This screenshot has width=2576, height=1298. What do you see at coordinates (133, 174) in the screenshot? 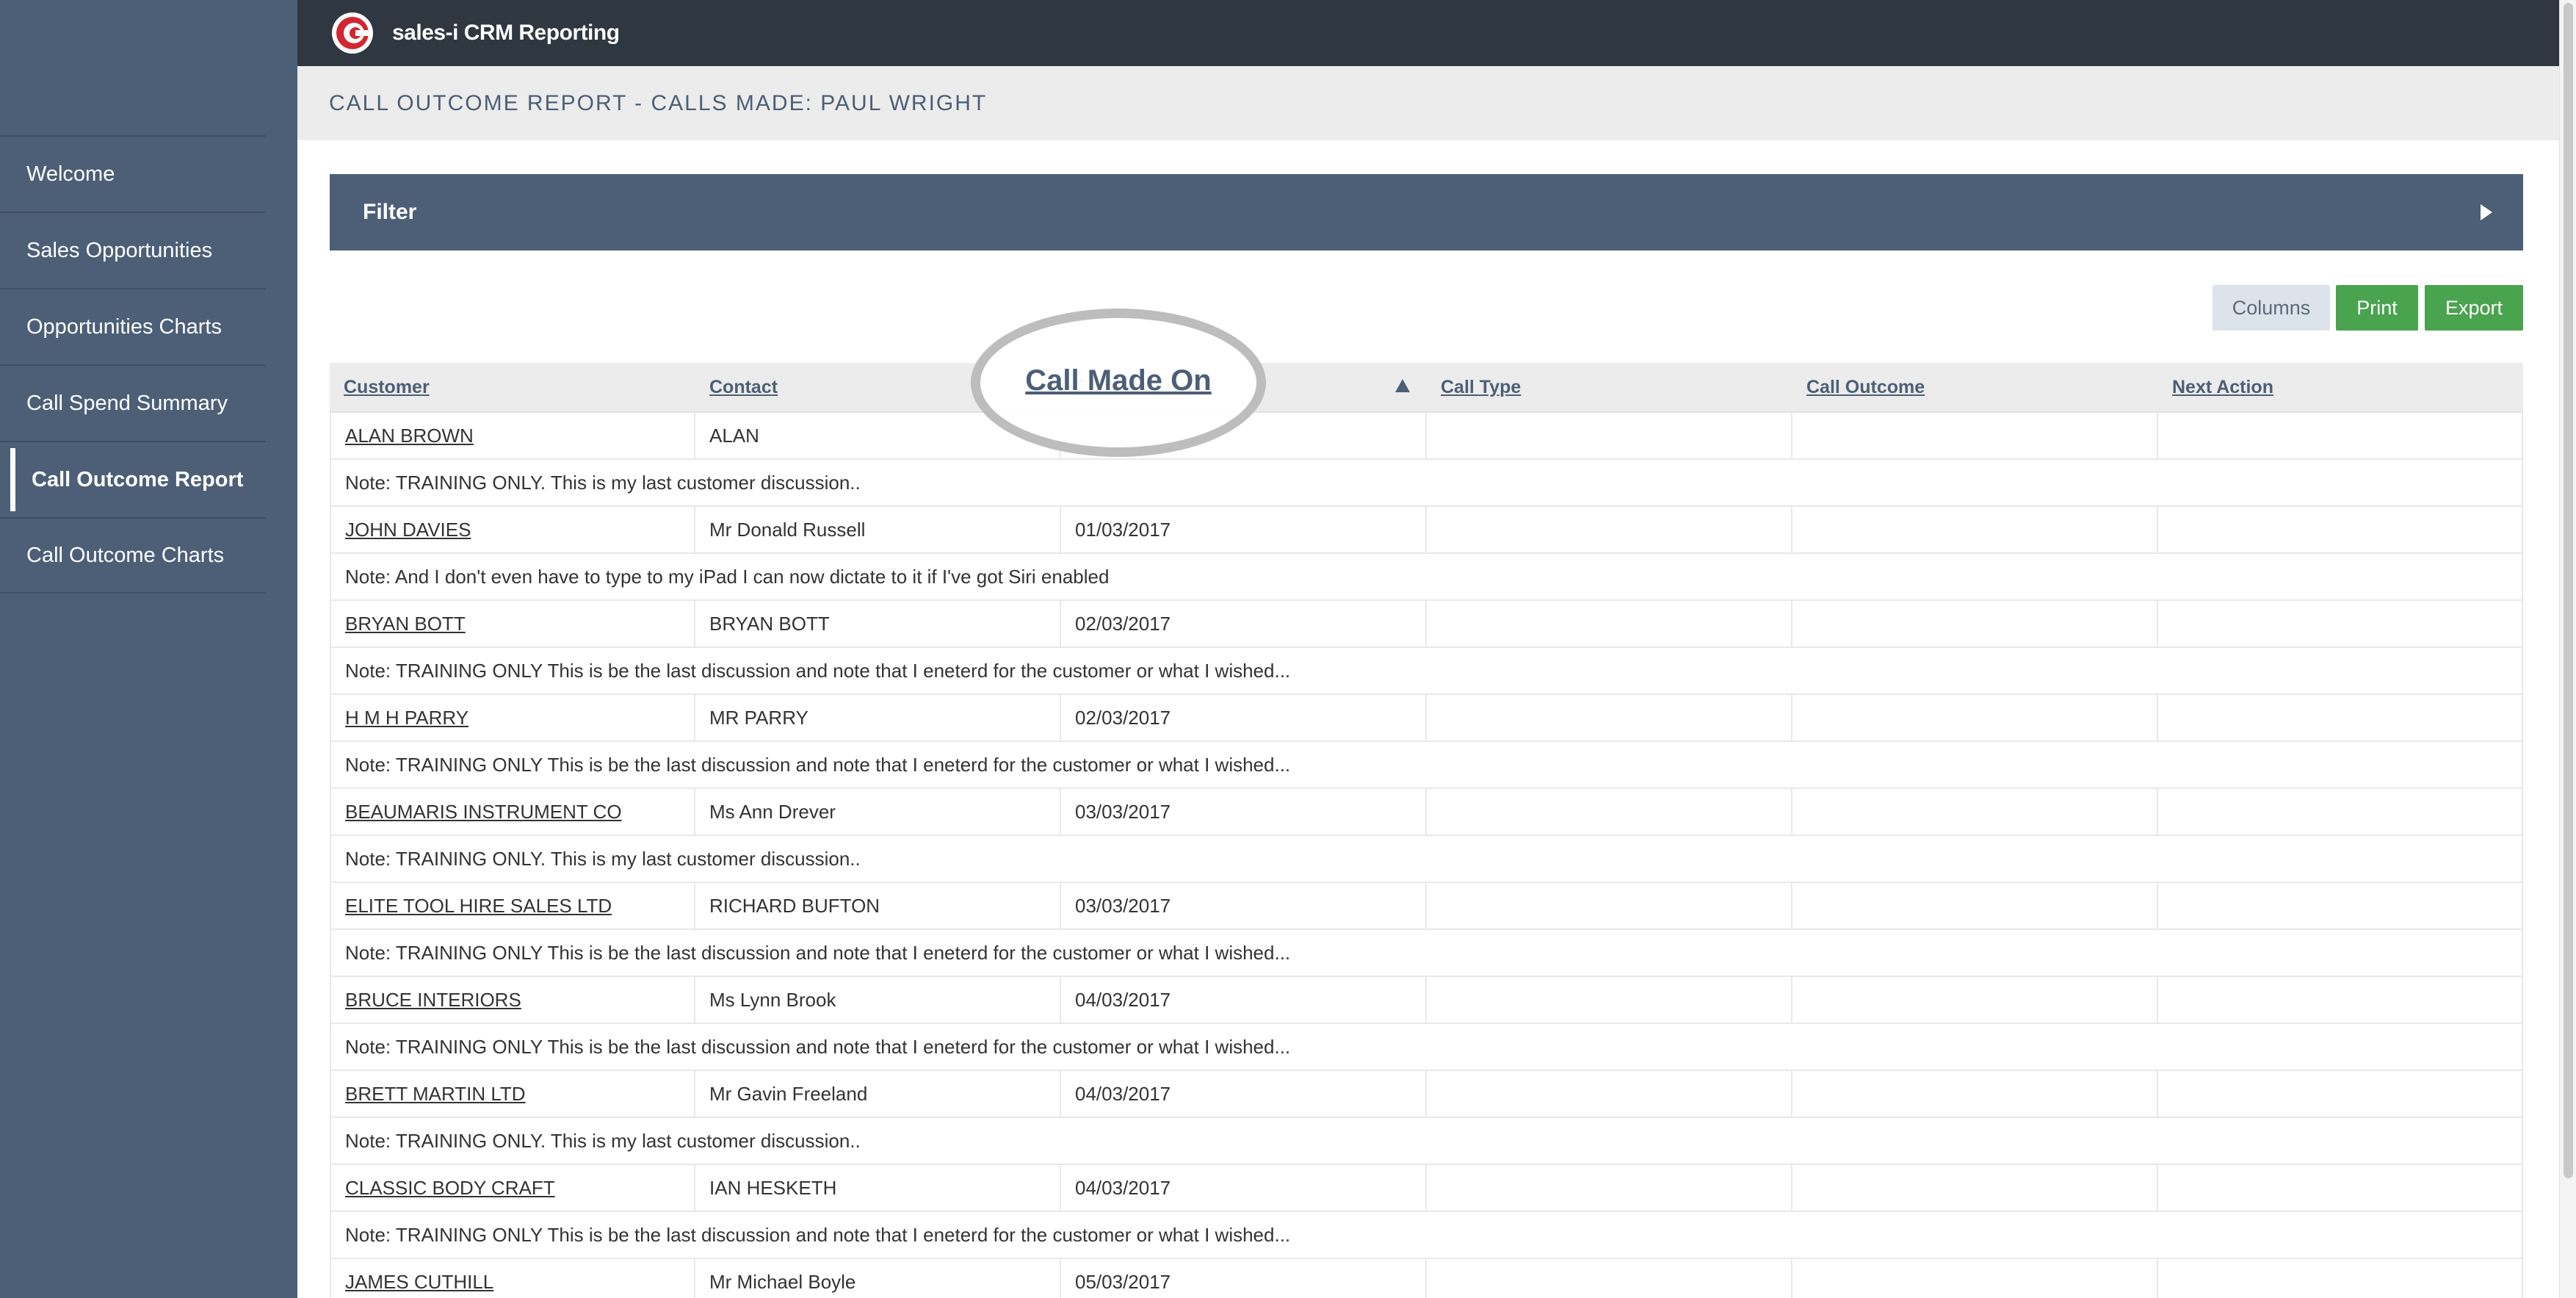
I see `sidebar-item-welcome: Welcome` at bounding box center [133, 174].